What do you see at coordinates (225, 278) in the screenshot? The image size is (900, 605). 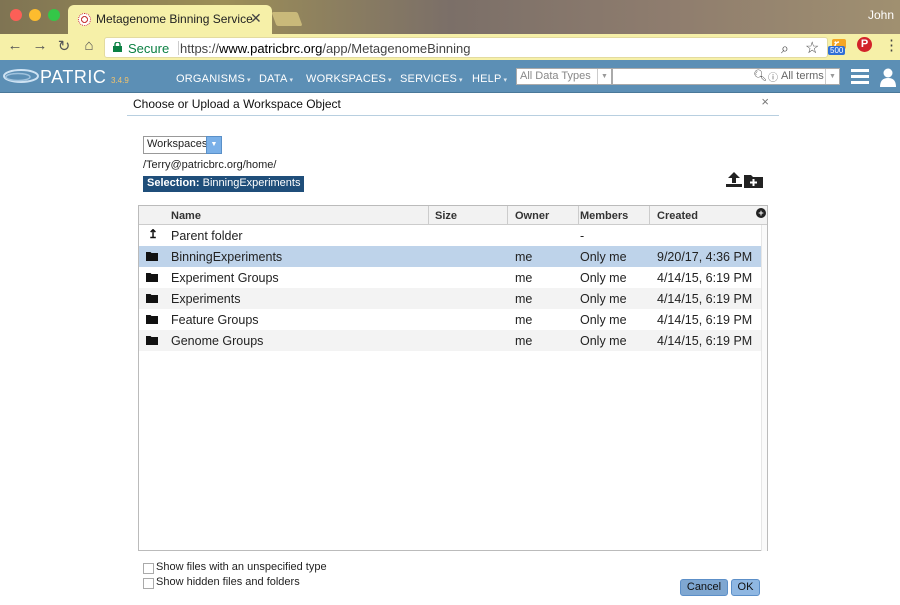 I see `row-name: Experiment Groups` at bounding box center [225, 278].